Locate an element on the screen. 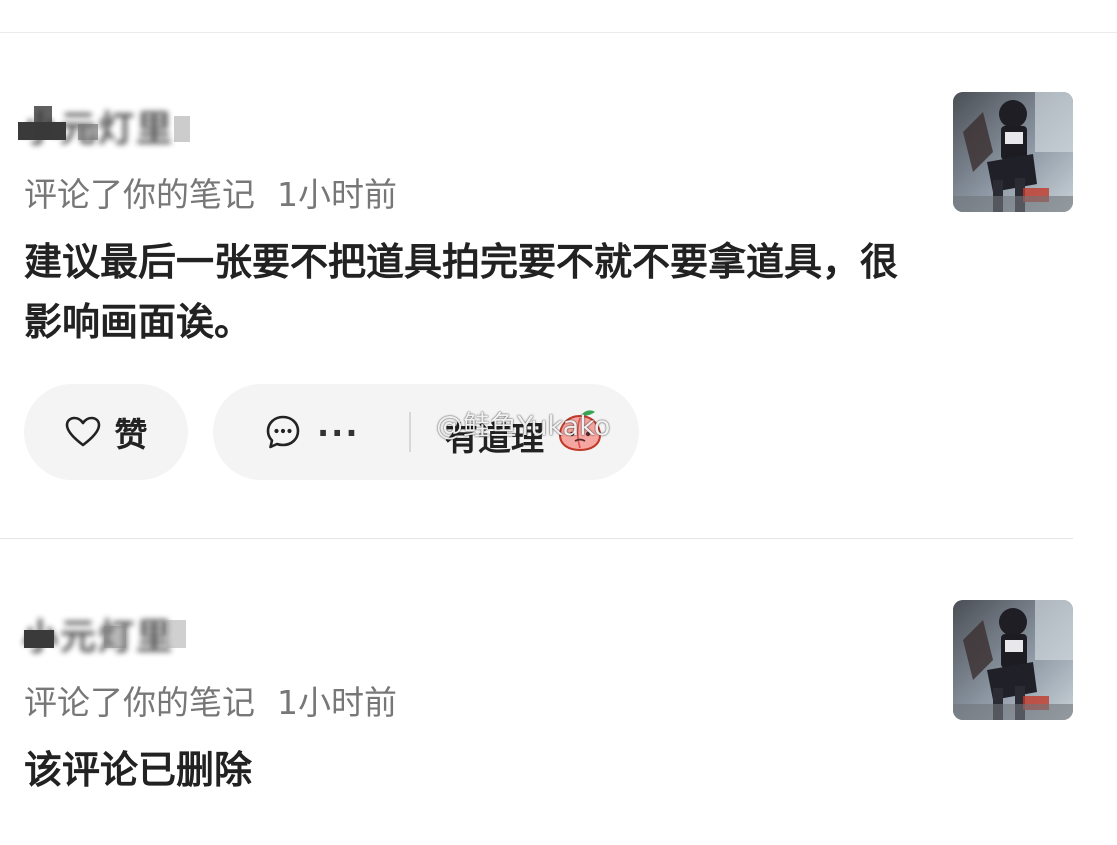 The width and height of the screenshot is (1117, 845). watermark: @鲑鱼Yukako is located at coordinates (523, 426).